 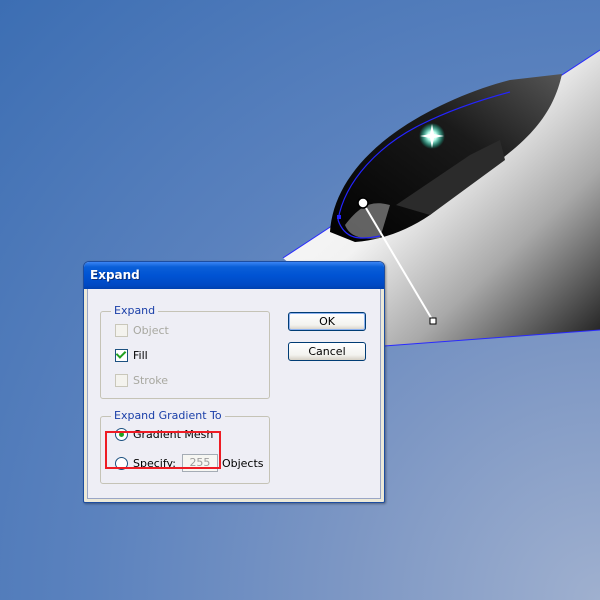 I want to click on expand-group: Expand Object Fill Stroke, so click(x=185, y=351).